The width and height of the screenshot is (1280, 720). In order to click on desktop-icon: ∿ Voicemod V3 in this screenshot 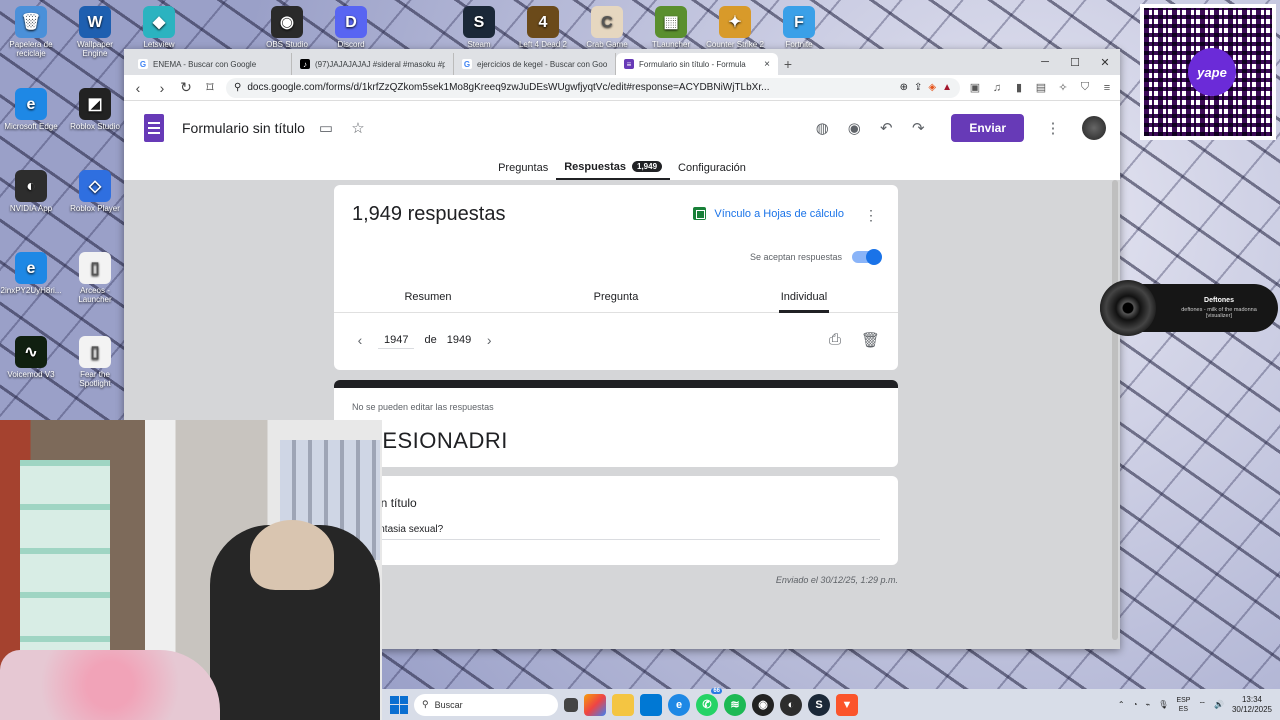, I will do `click(31, 357)`.